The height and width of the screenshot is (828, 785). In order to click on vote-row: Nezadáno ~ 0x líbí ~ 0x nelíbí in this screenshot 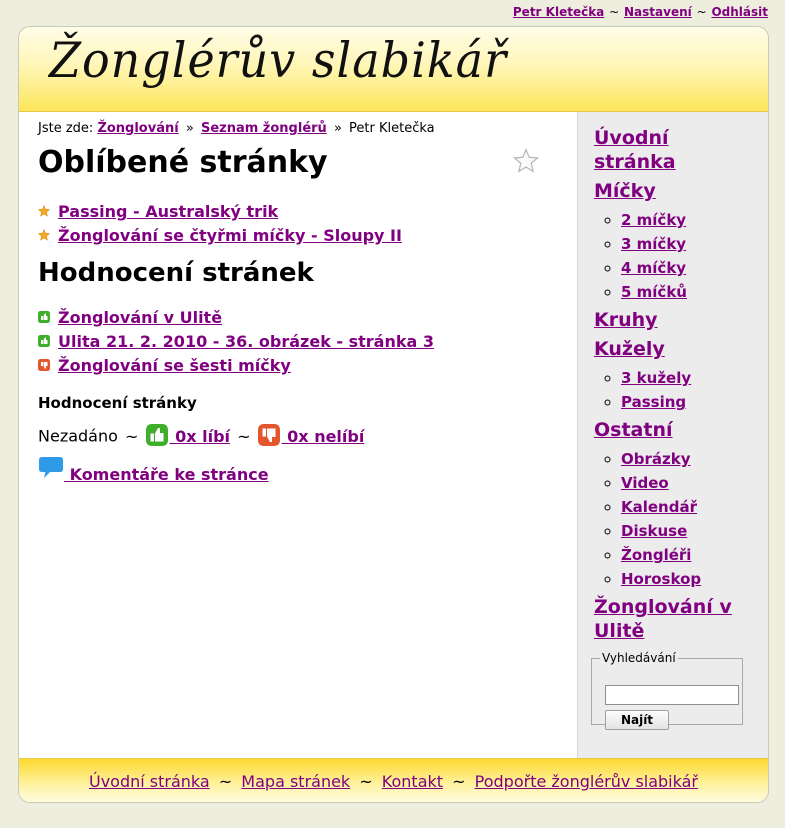, I will do `click(201, 436)`.